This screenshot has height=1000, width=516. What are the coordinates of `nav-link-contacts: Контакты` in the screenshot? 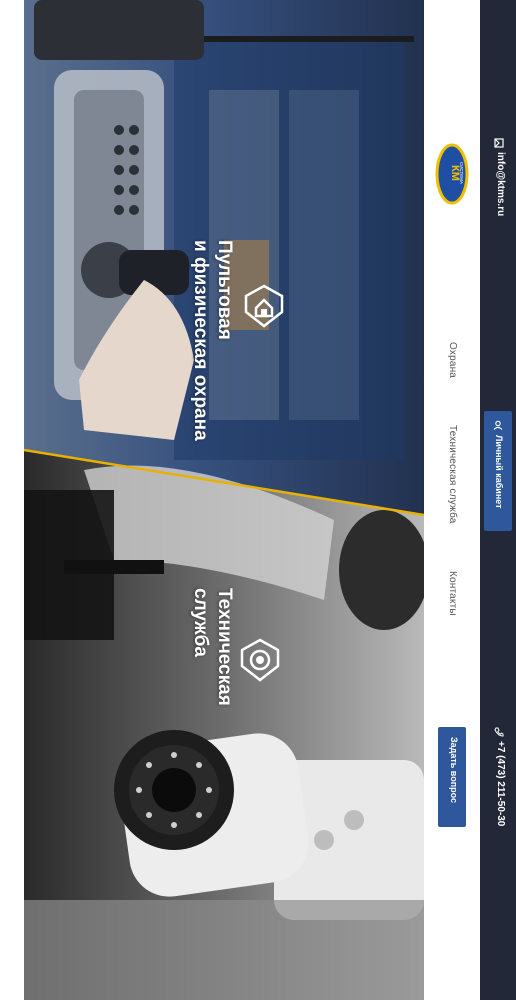 It's located at (452, 593).